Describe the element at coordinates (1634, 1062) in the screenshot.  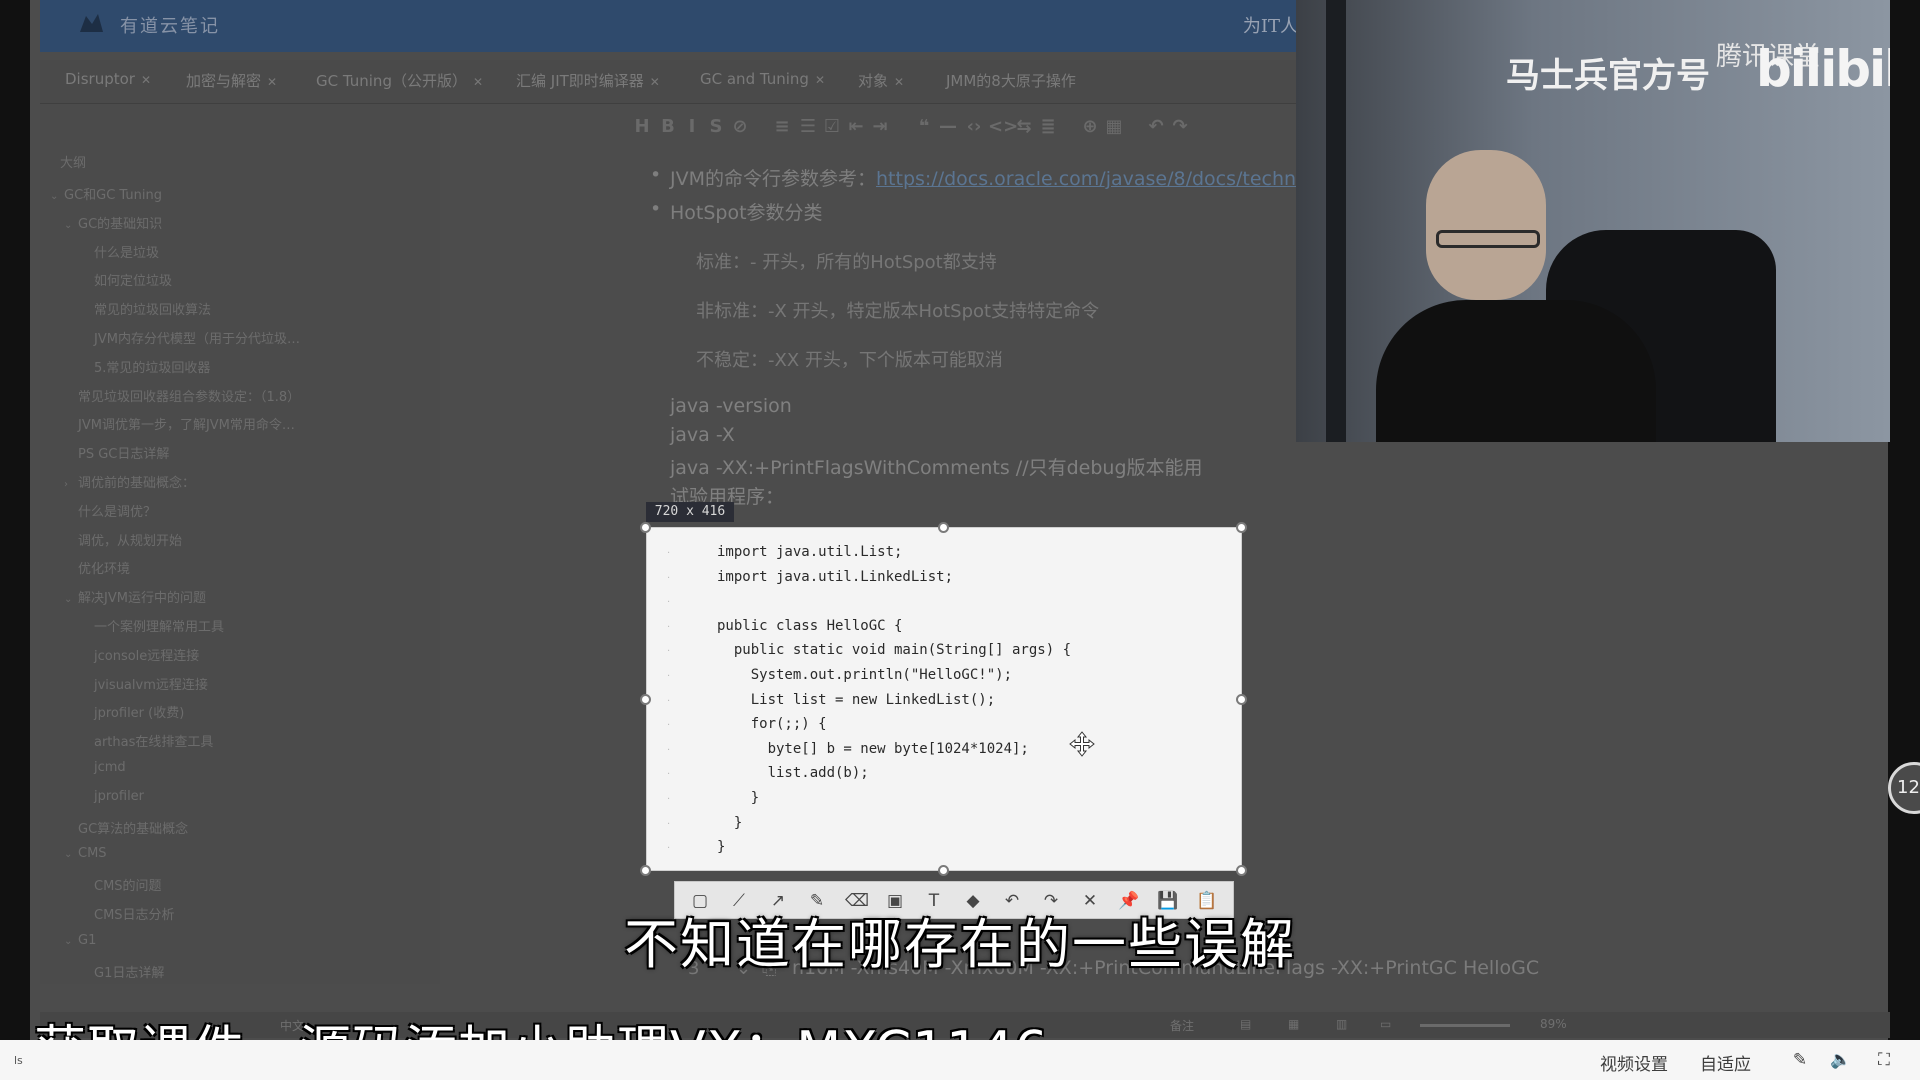
I see `video-settings-button: 视频设置` at that location.